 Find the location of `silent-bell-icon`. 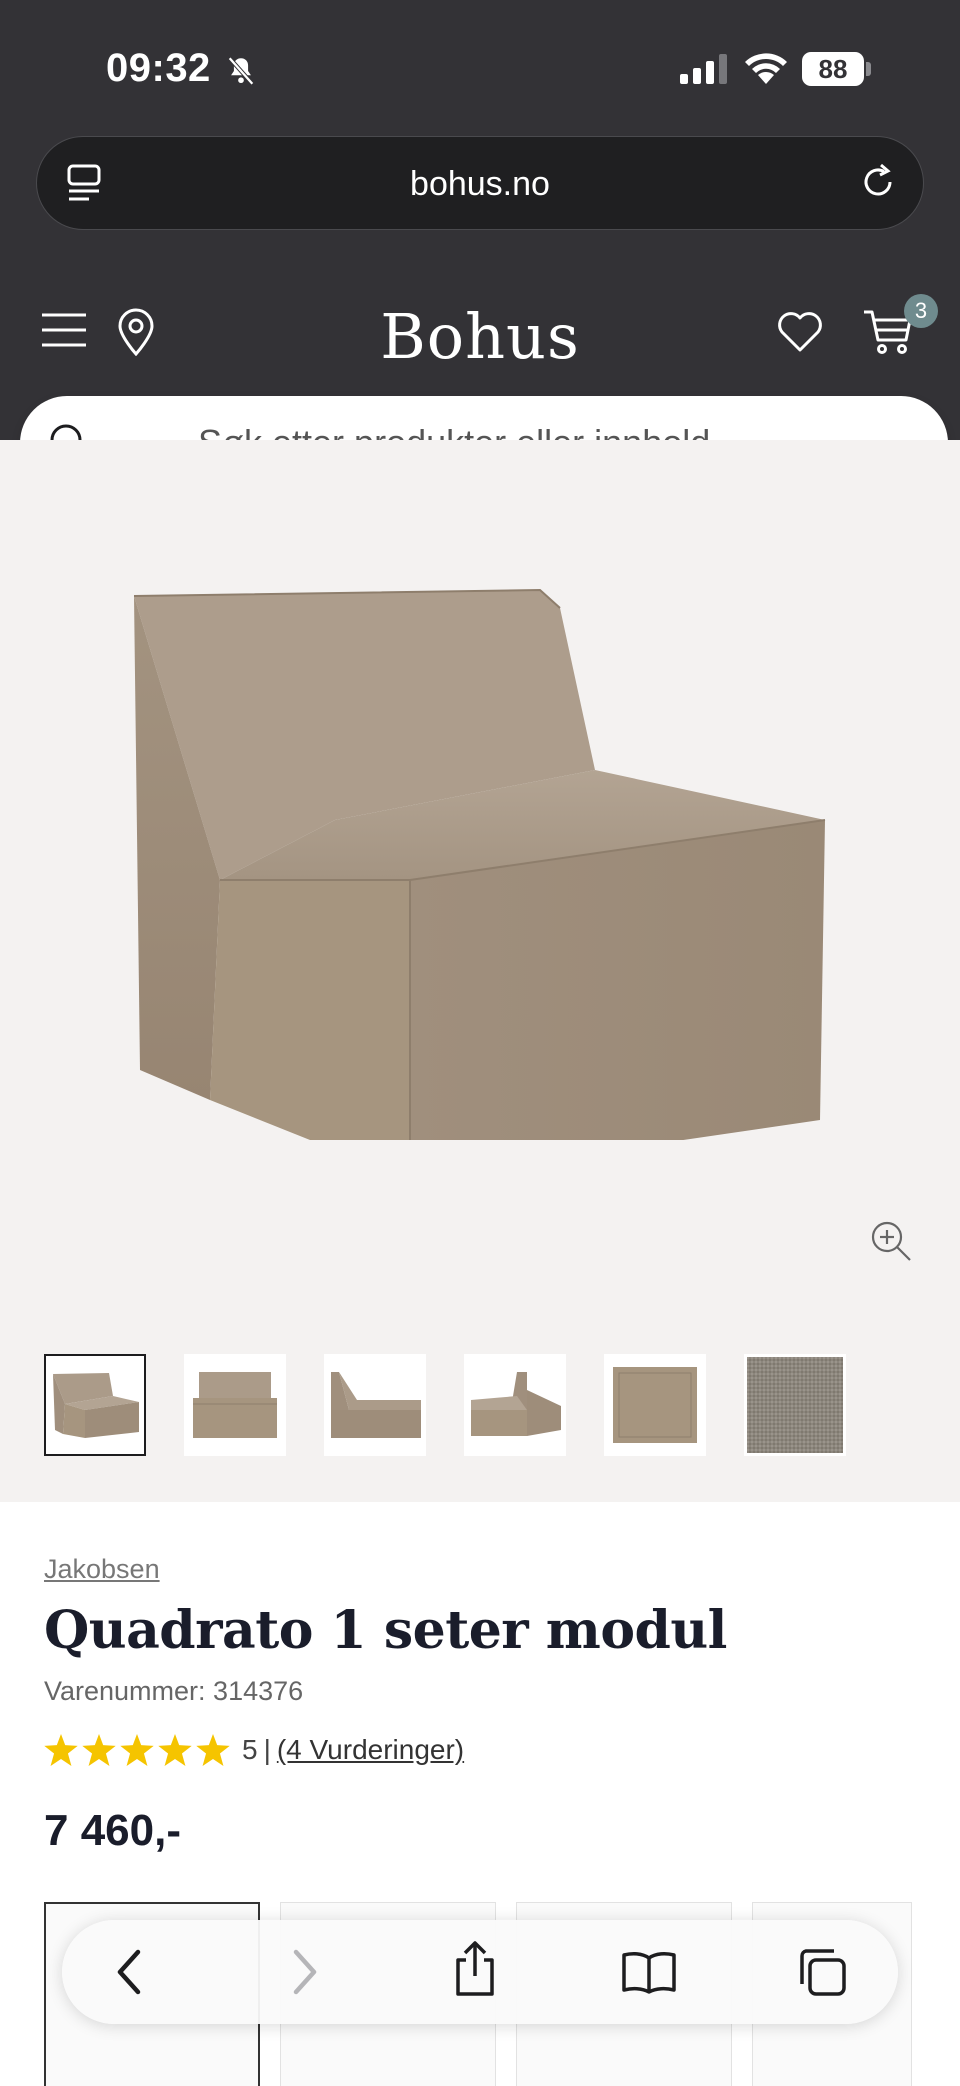

silent-bell-icon is located at coordinates (241, 73).